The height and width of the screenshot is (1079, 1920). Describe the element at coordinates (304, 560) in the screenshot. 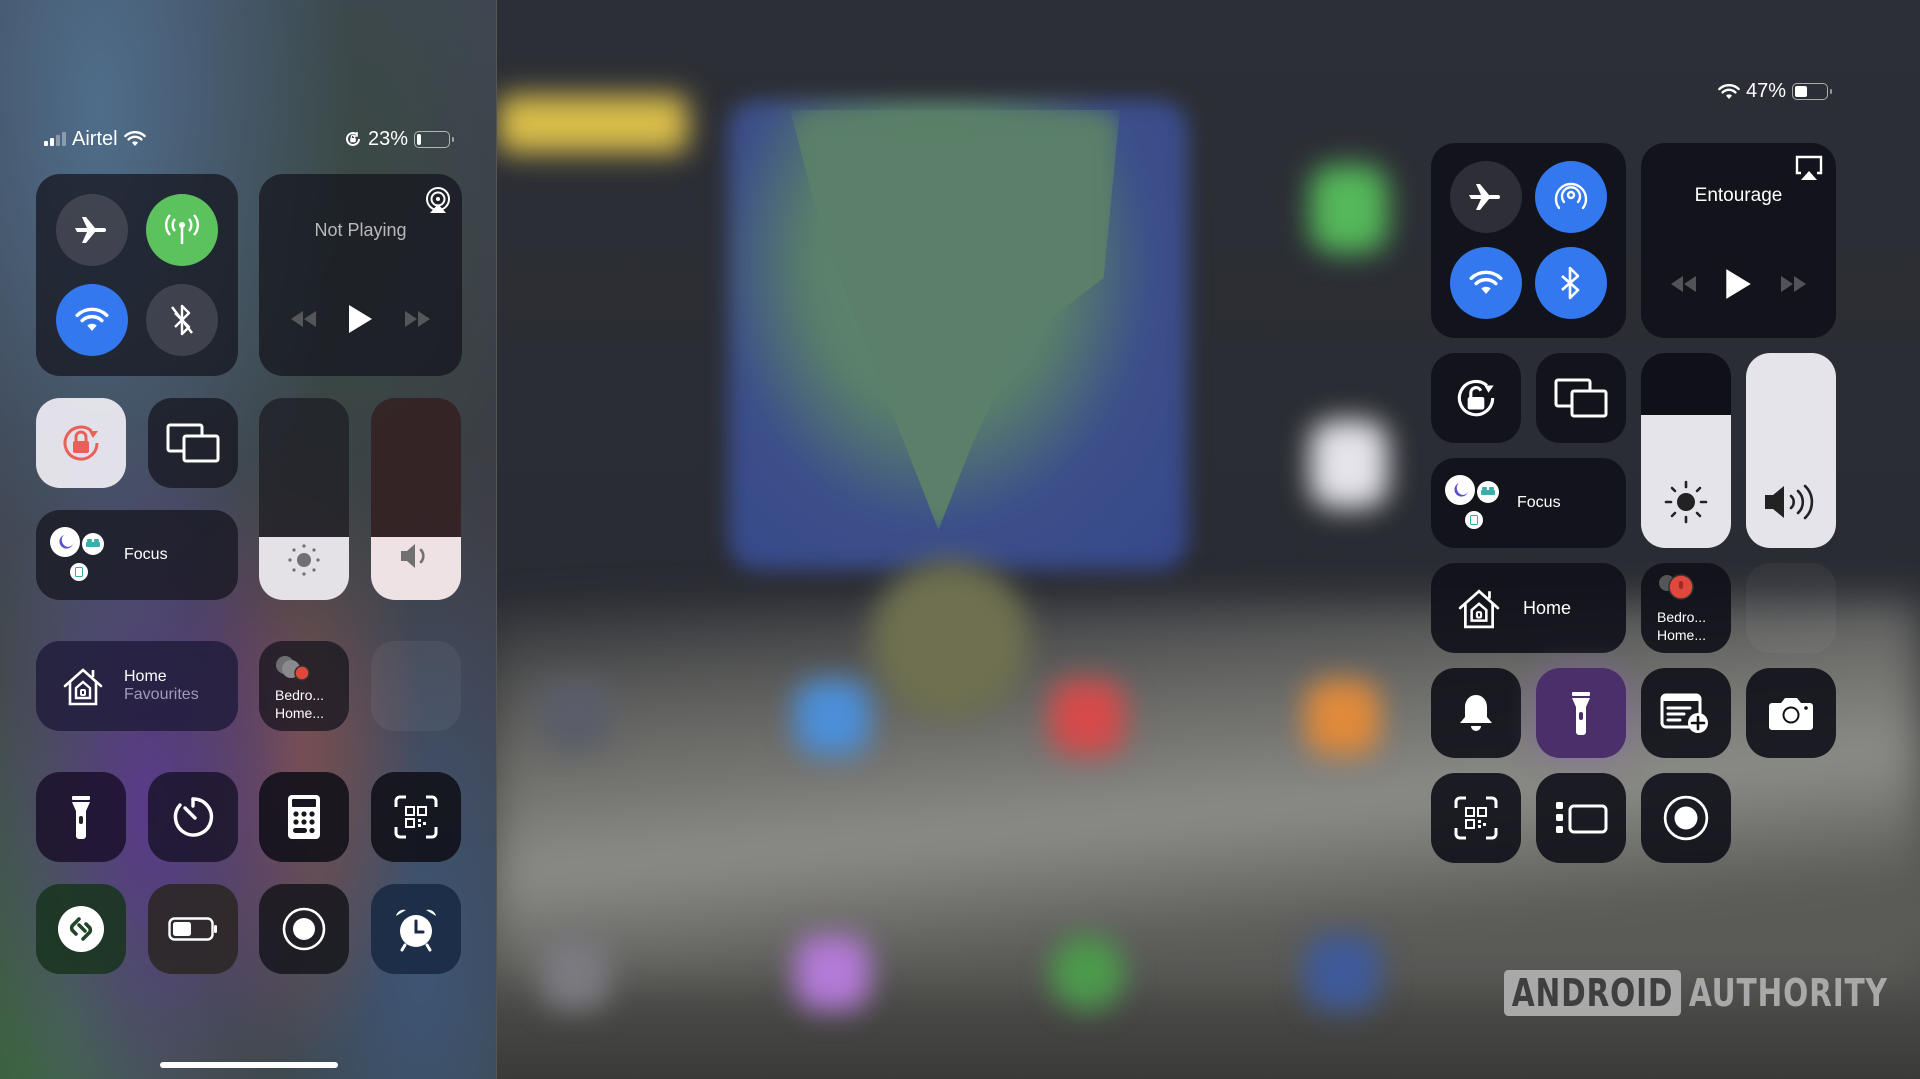

I see `brightness-icon` at that location.